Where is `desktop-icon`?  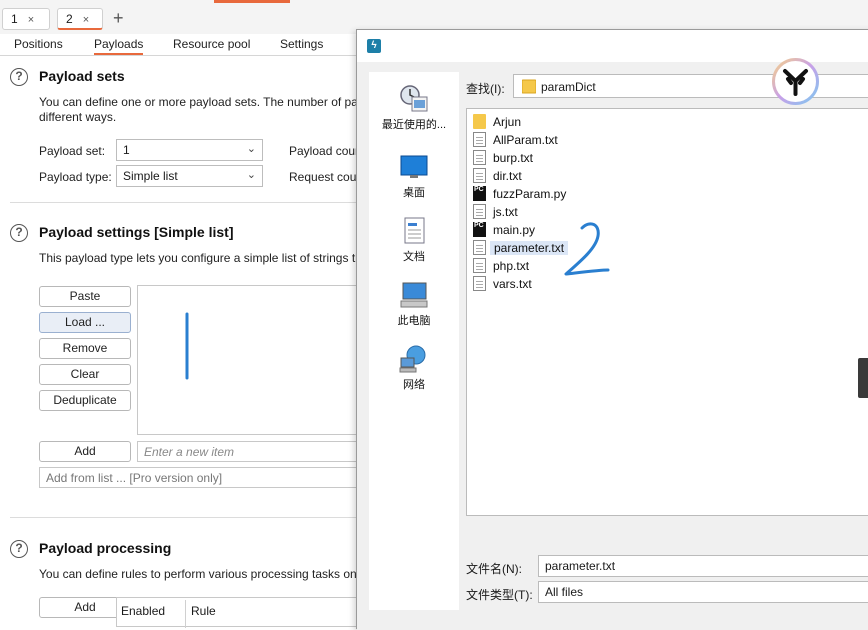 desktop-icon is located at coordinates (414, 166).